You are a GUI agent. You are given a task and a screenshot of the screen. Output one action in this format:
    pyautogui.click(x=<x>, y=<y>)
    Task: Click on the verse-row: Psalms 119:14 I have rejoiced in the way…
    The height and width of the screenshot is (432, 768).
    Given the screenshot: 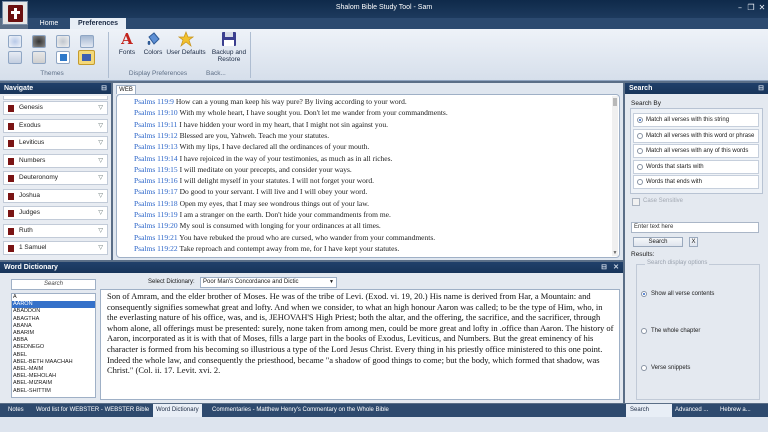 What is the action you would take?
    pyautogui.click(x=263, y=158)
    